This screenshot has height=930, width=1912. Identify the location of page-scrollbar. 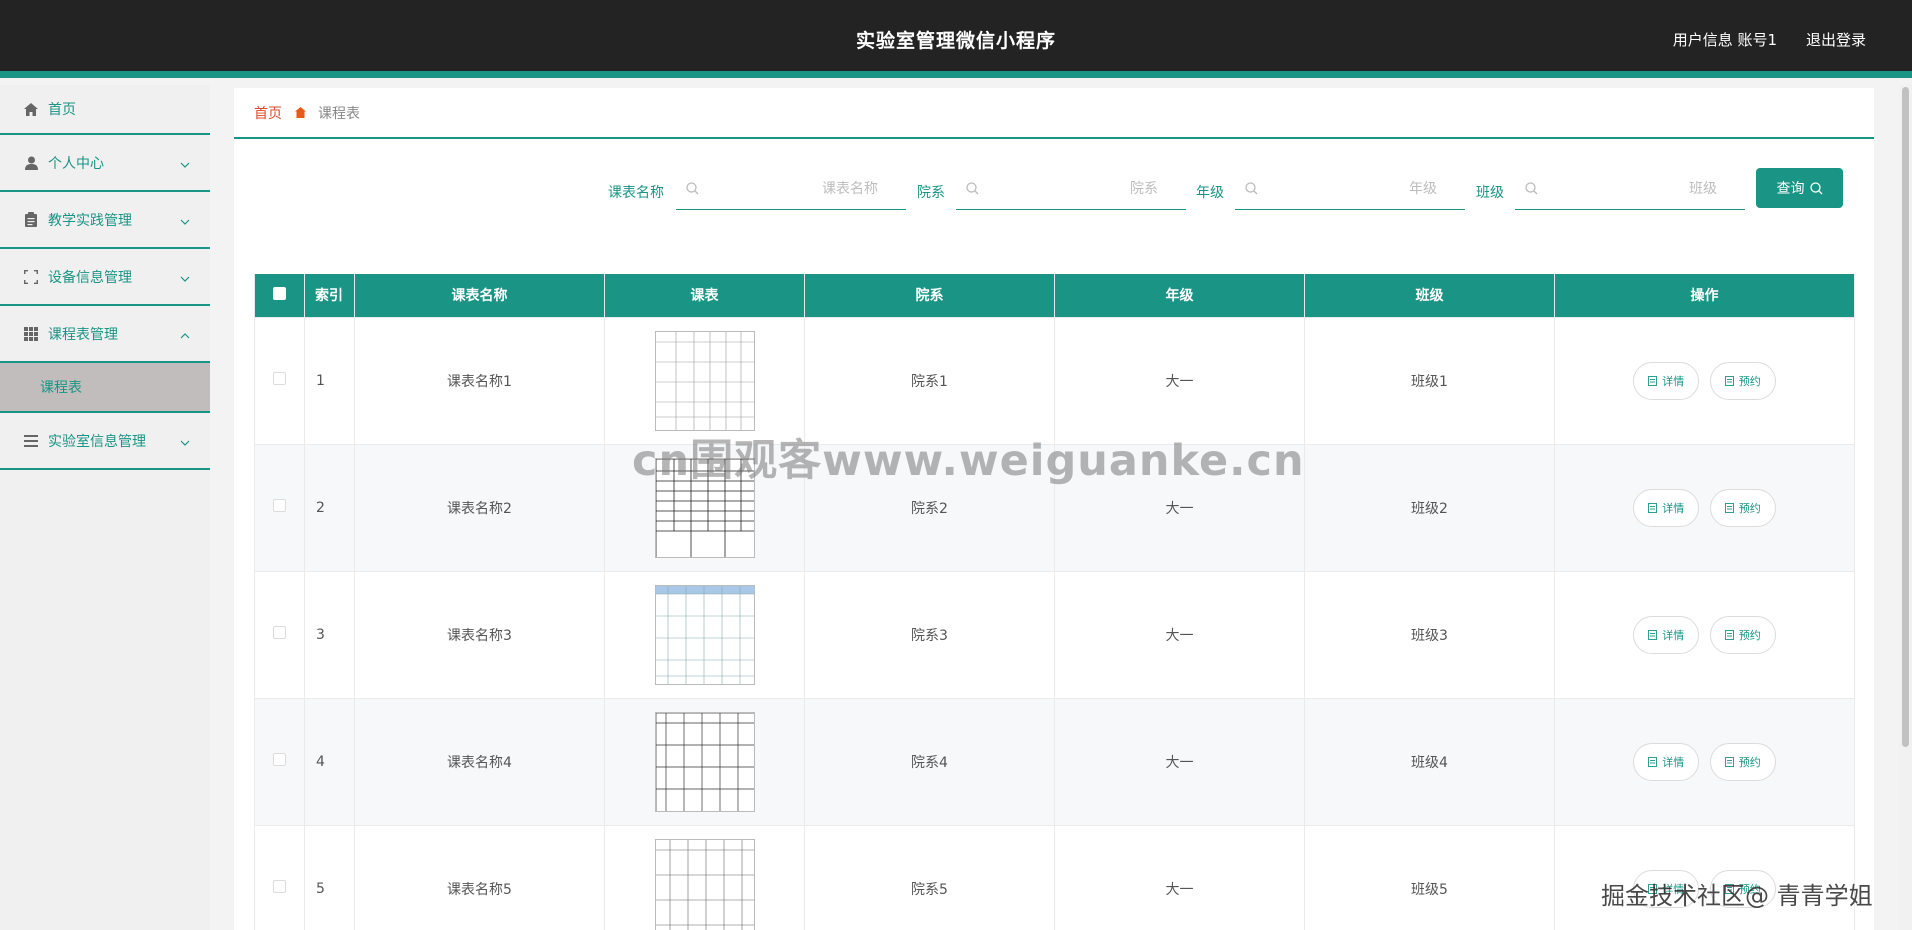
(1905, 507).